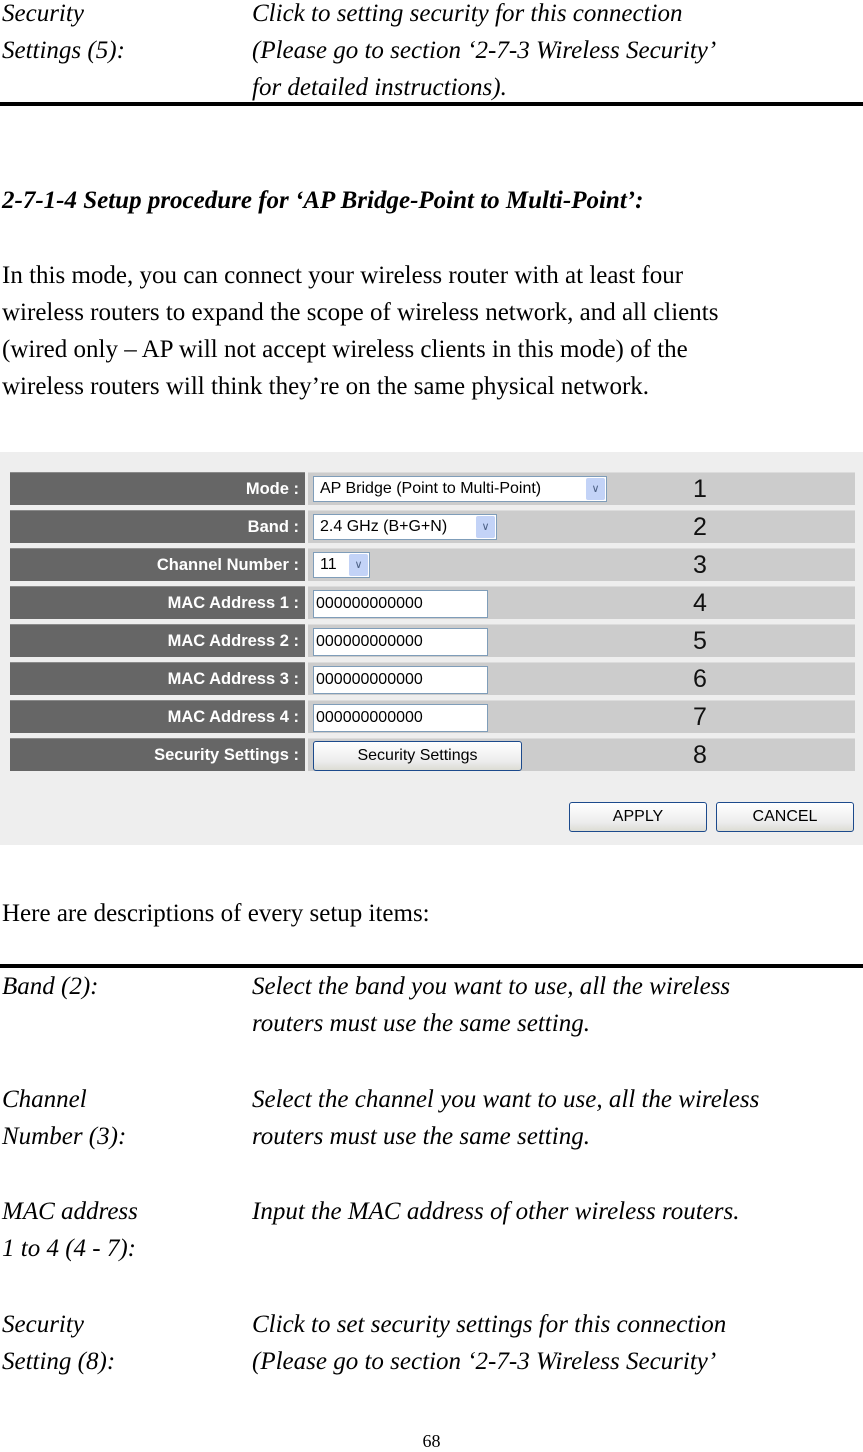 The image size is (863, 1452). Describe the element at coordinates (700, 755) in the screenshot. I see `callout-number: 8` at that location.